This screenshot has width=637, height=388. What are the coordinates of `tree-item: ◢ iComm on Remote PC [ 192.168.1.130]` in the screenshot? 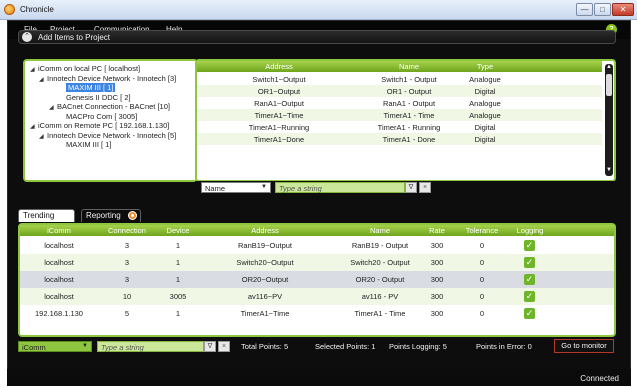 It's located at (99, 125).